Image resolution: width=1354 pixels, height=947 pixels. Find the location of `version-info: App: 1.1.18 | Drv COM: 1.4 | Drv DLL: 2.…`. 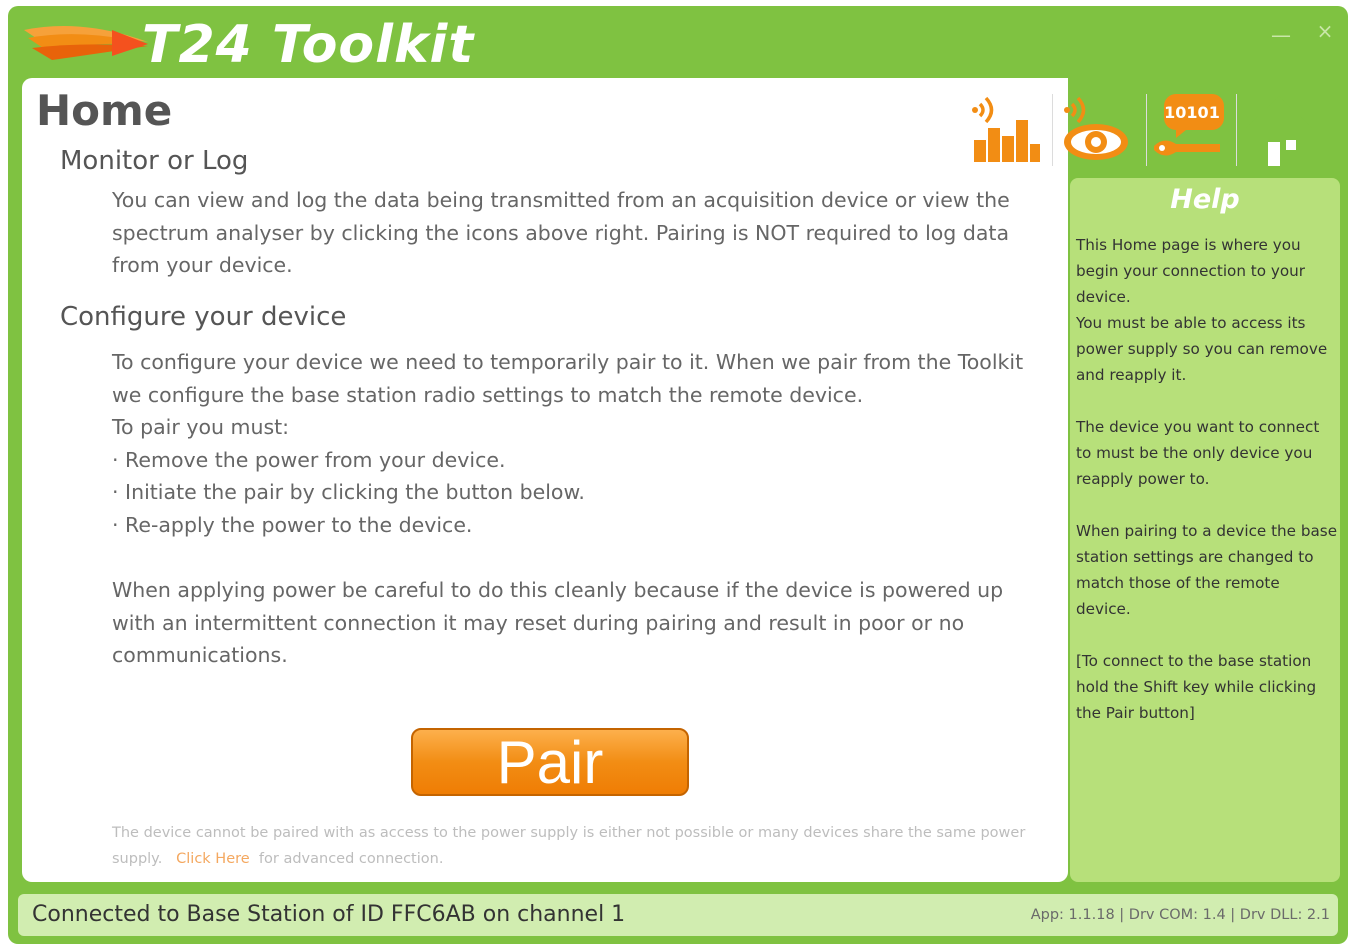

version-info: App: 1.1.18 | Drv COM: 1.4 | Drv DLL: 2.… is located at coordinates (1180, 915).